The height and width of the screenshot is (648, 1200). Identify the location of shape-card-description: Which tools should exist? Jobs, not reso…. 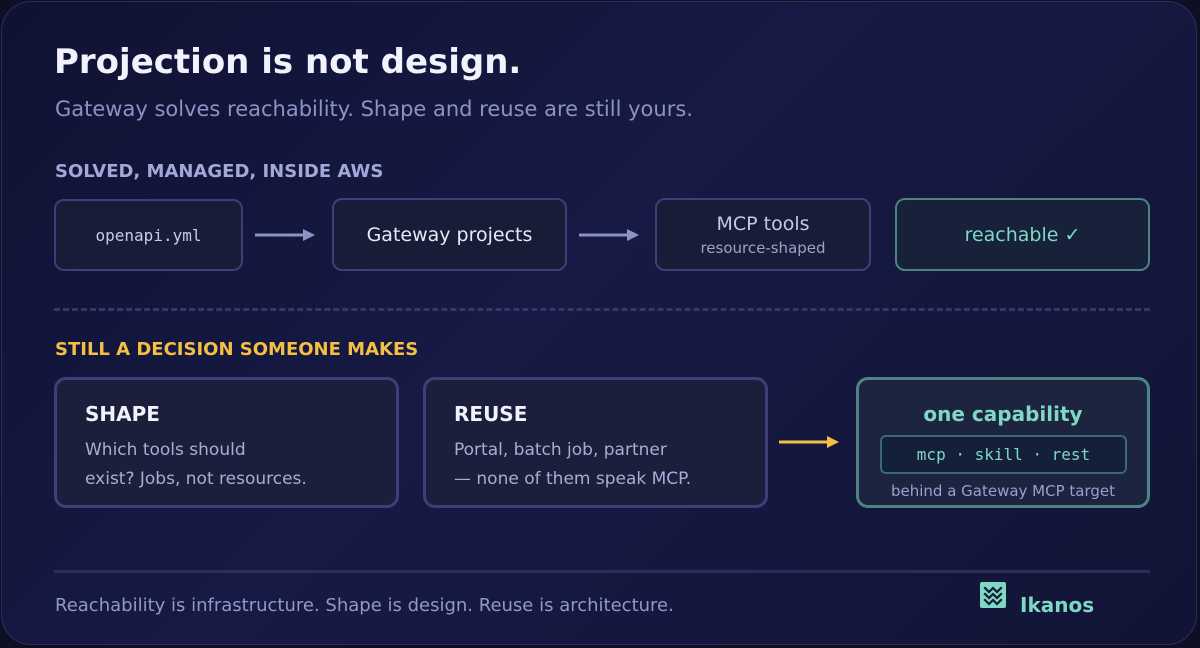
(240, 465).